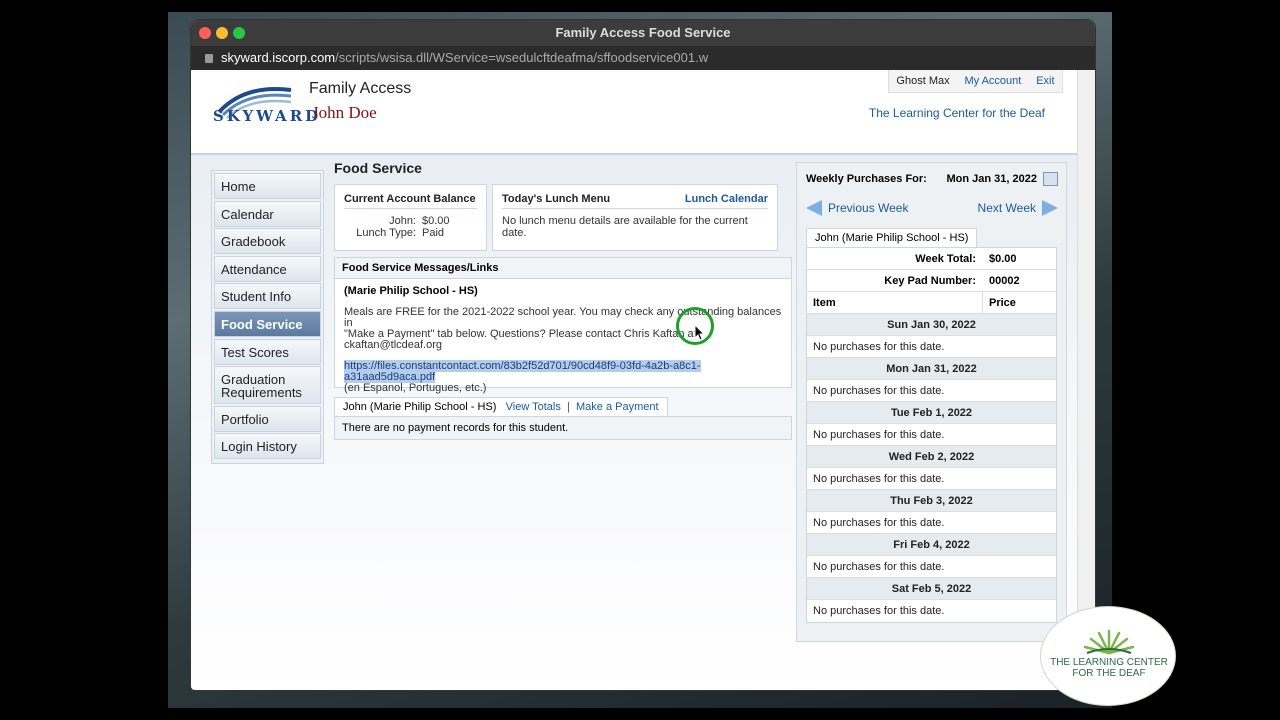  What do you see at coordinates (824, 303) in the screenshot?
I see `column-item: Item` at bounding box center [824, 303].